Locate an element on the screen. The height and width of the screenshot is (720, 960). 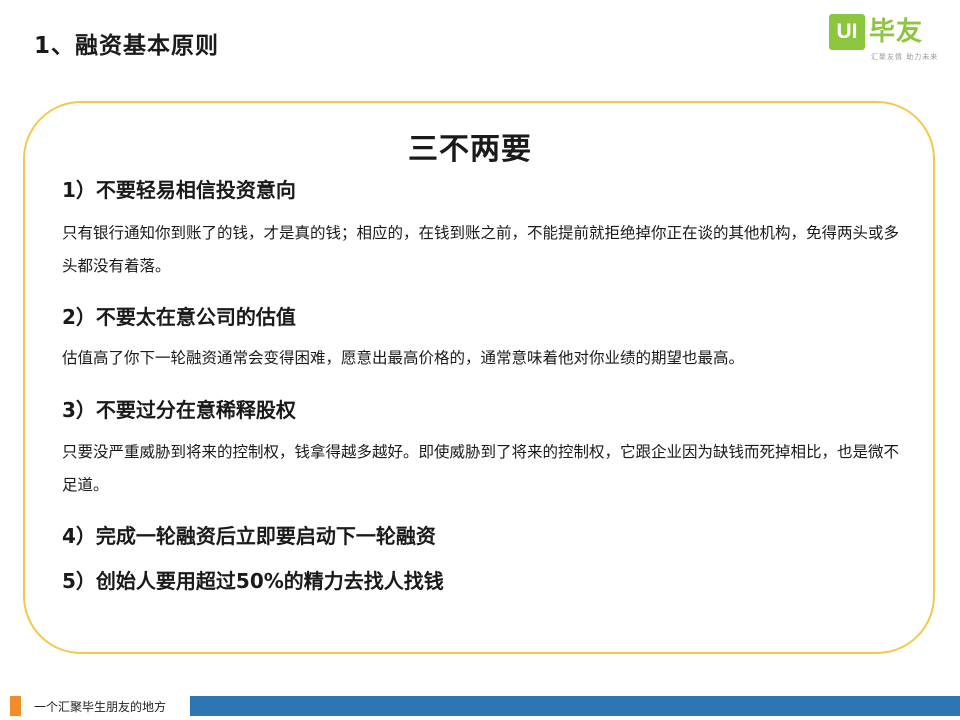
logo-mark: UI is located at coordinates (847, 32).